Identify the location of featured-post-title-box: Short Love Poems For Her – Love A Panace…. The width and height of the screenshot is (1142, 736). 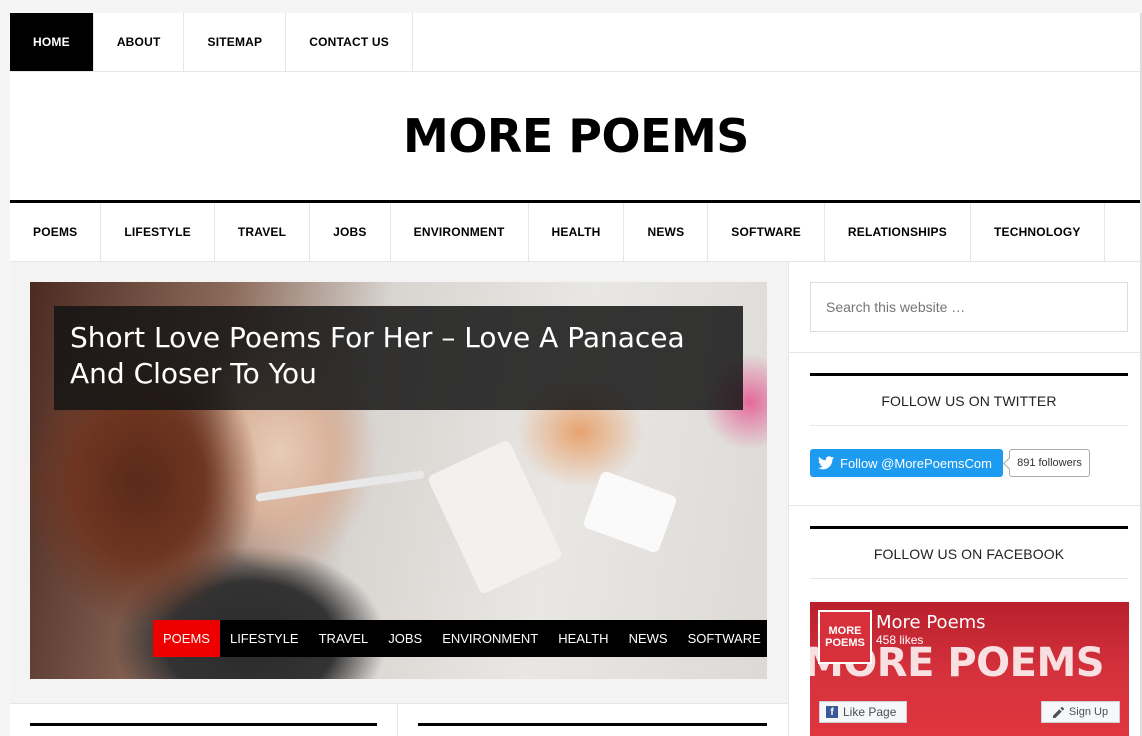
(398, 358).